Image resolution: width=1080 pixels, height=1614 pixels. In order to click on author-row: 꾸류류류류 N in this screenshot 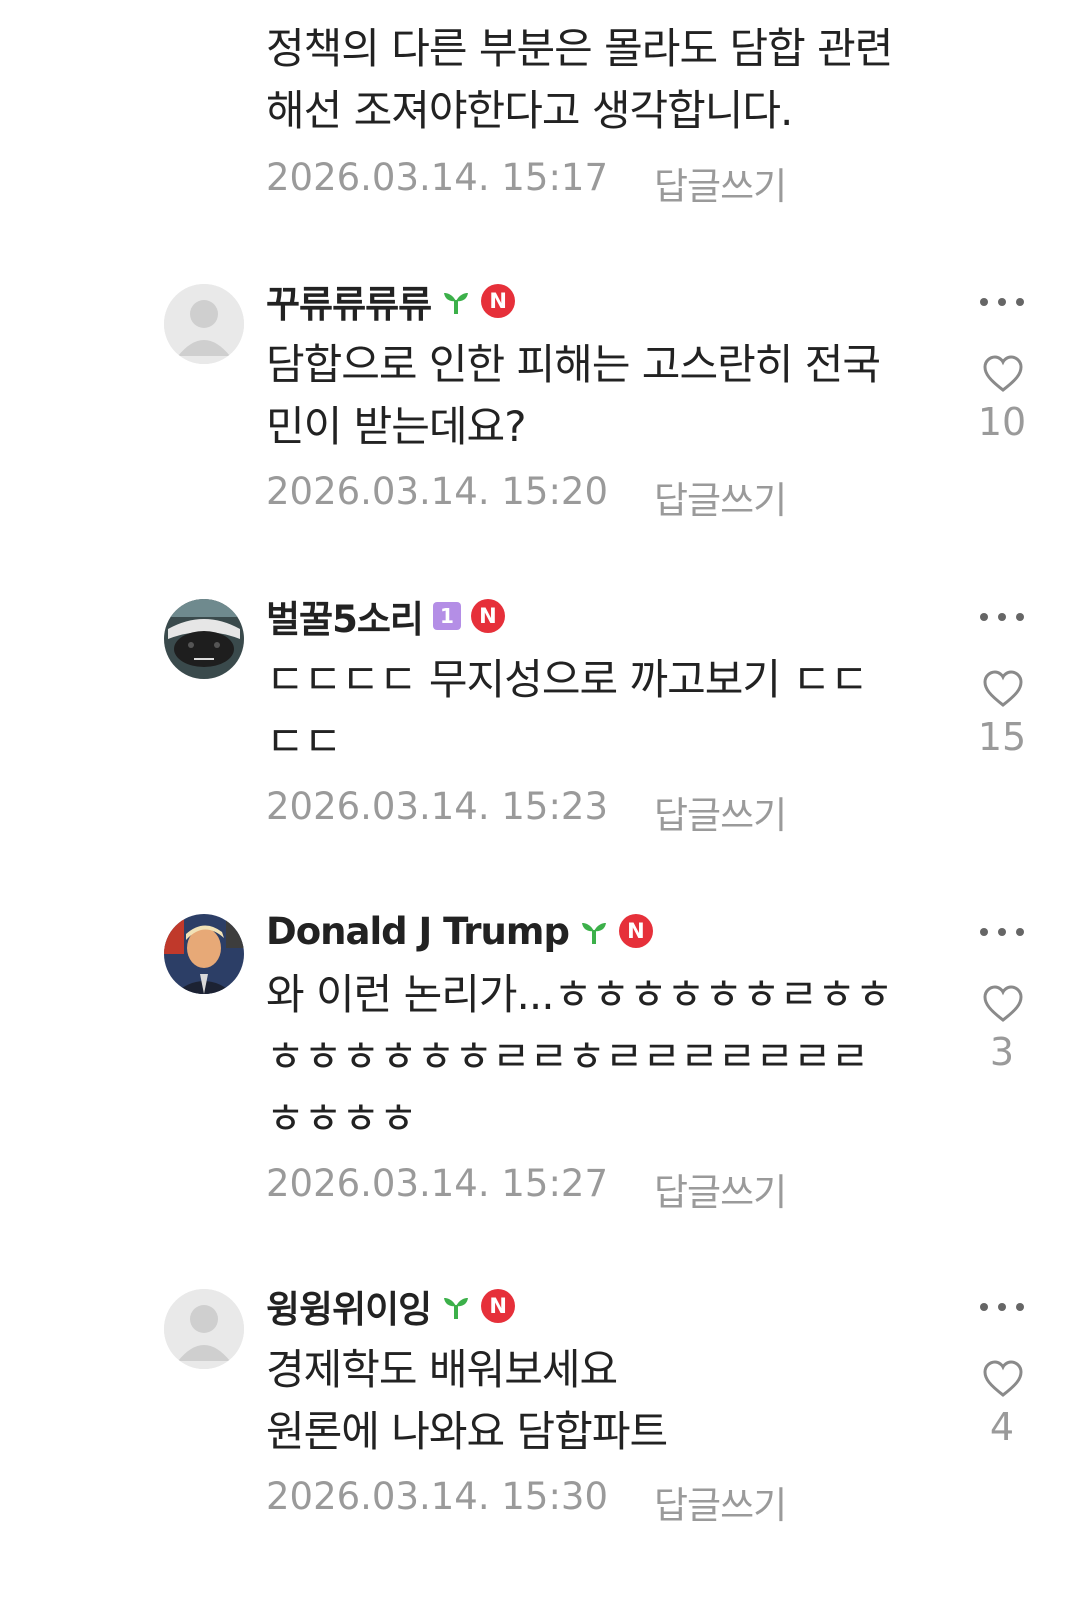, I will do `click(391, 301)`.